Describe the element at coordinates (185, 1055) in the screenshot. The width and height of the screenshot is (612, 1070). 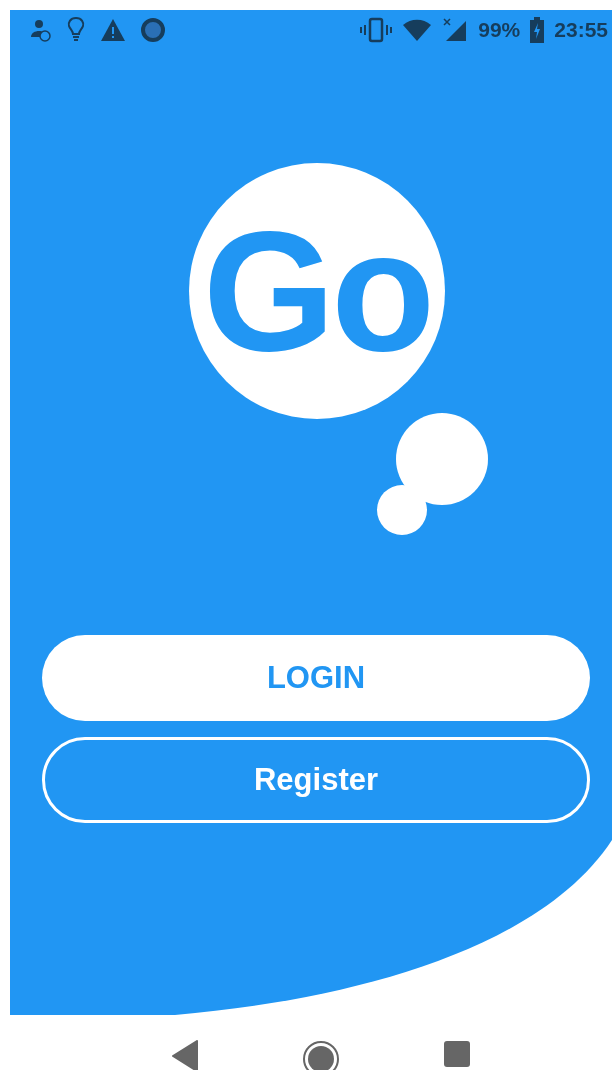
I see `back-icon` at that location.